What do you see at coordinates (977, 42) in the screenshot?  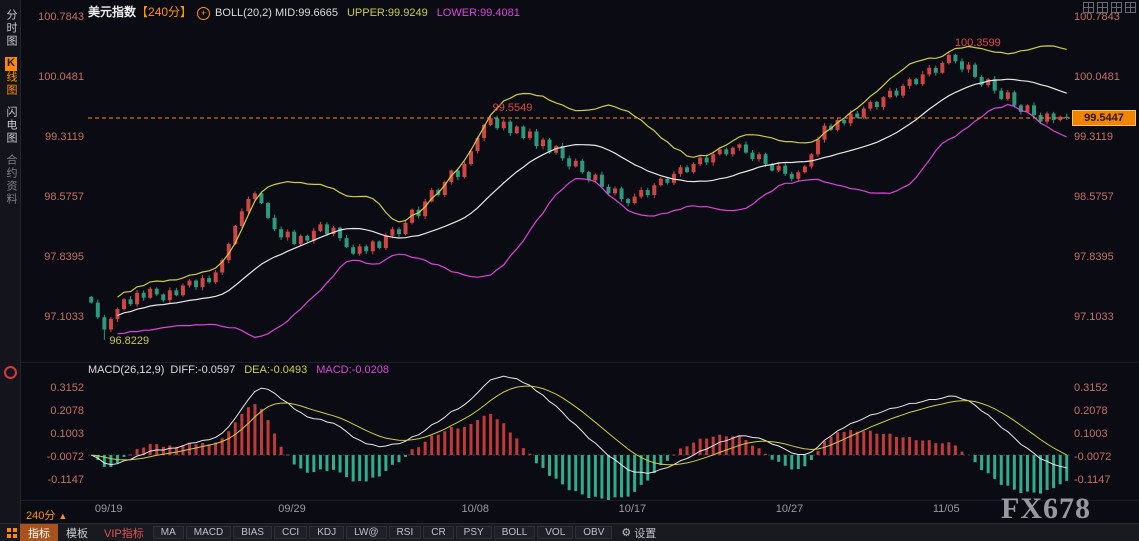 I see `high-annotation: 100.3599` at bounding box center [977, 42].